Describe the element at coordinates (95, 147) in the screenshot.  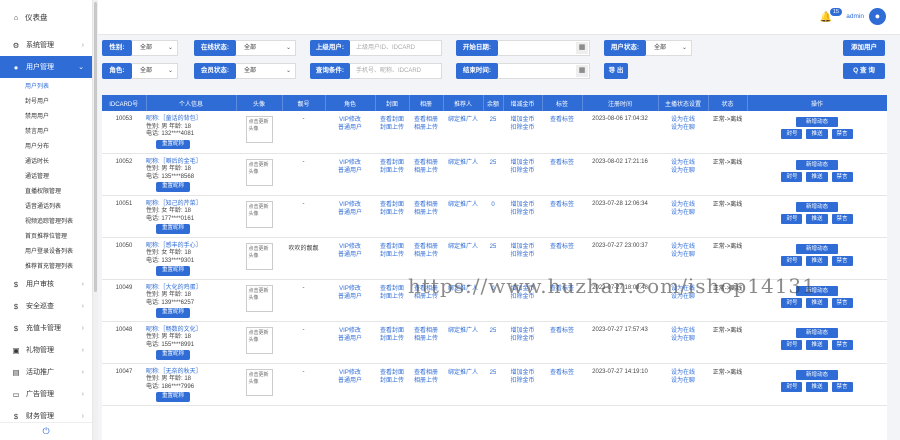
I see `scrollbar-thumb` at that location.